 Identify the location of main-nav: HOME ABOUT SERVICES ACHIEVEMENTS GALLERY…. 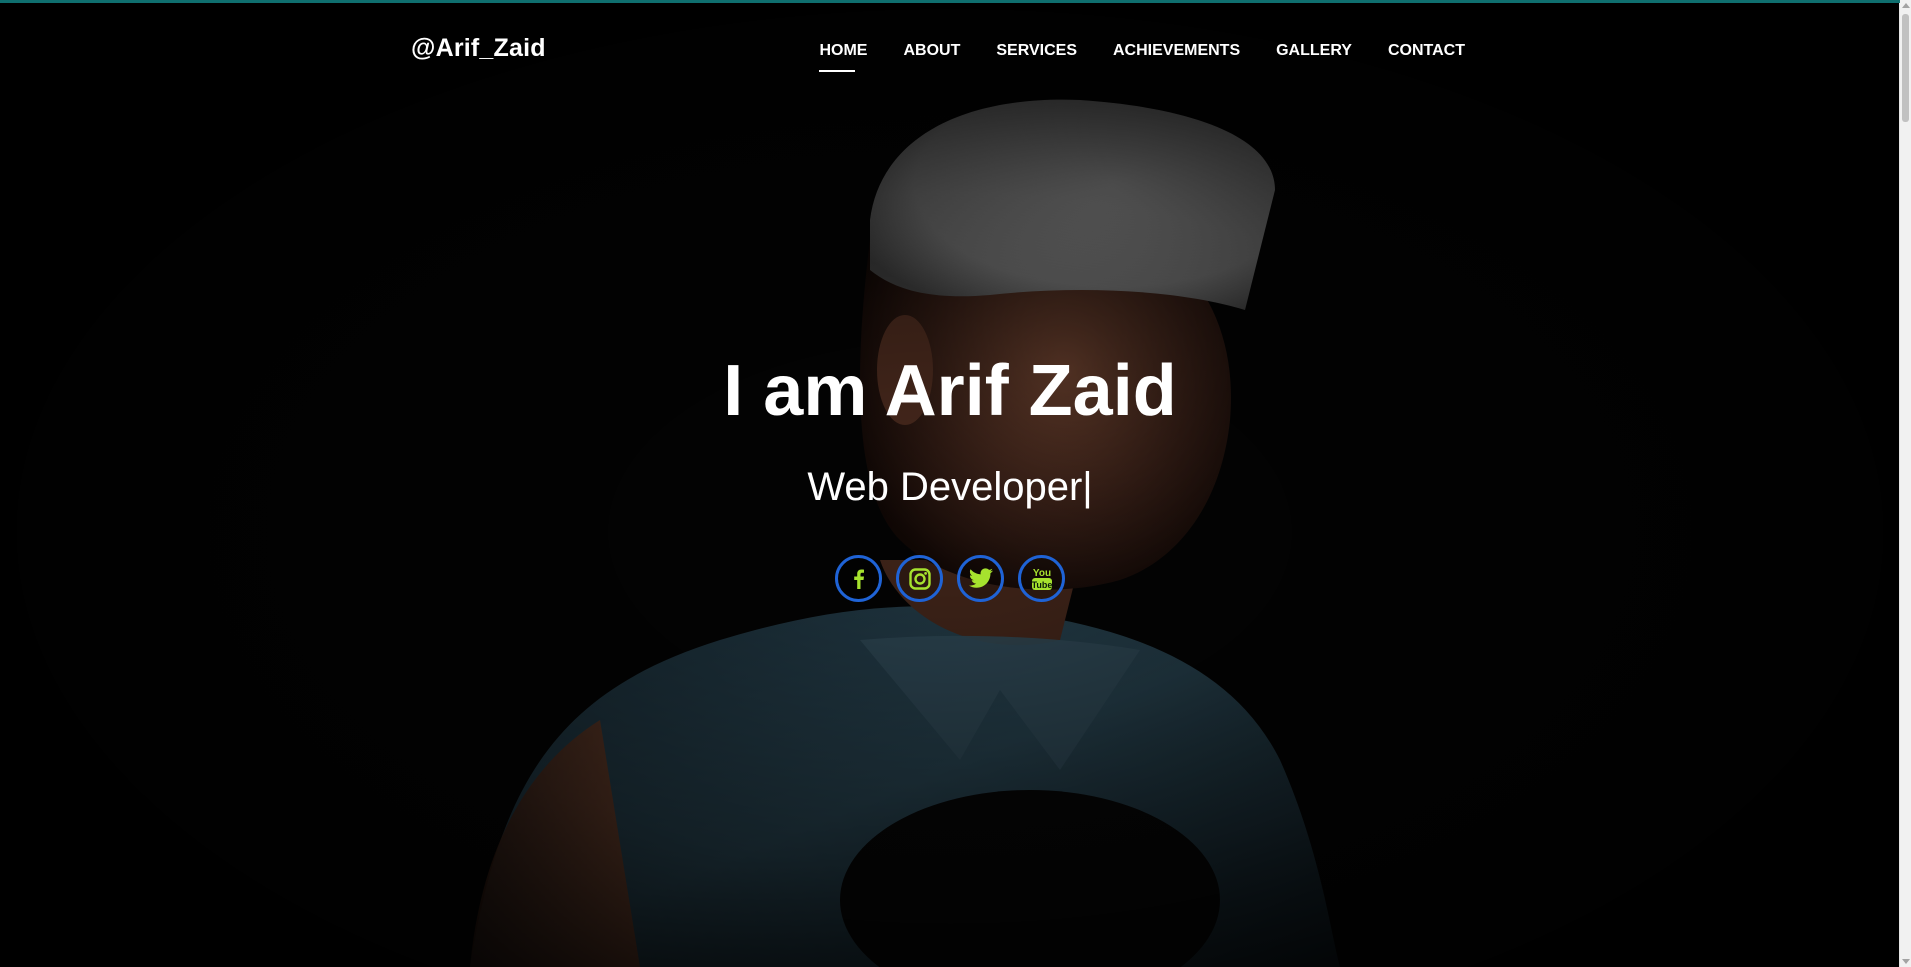
(1142, 56).